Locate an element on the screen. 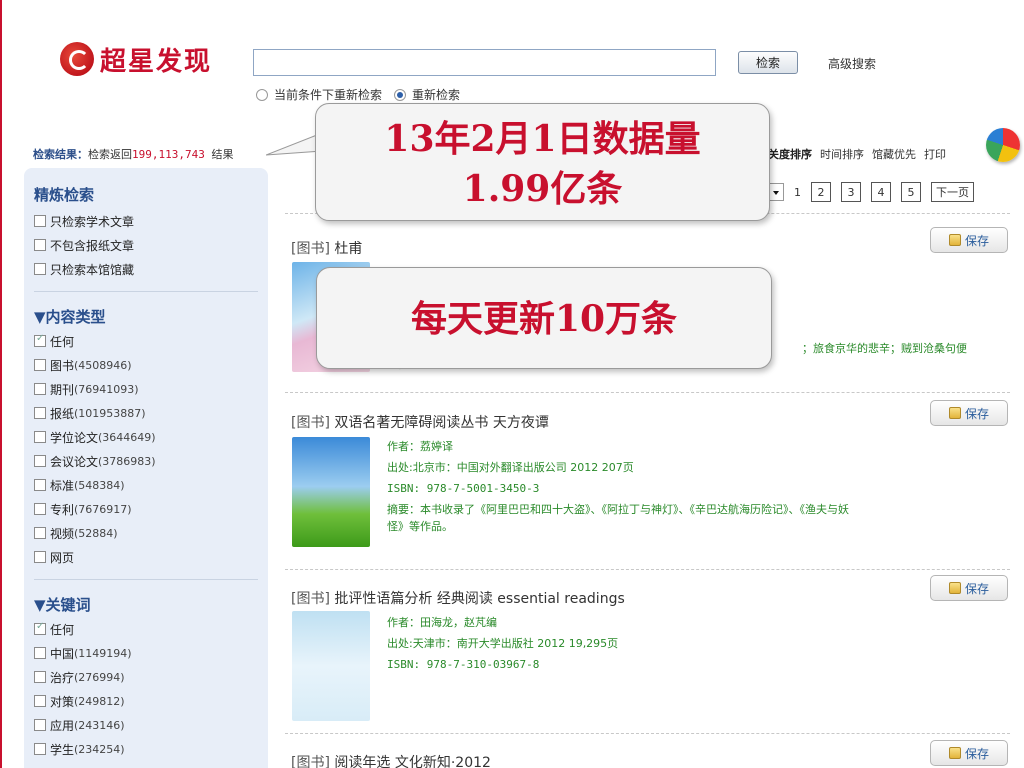 This screenshot has width=1024, height=768. page-link: 3 is located at coordinates (851, 192).